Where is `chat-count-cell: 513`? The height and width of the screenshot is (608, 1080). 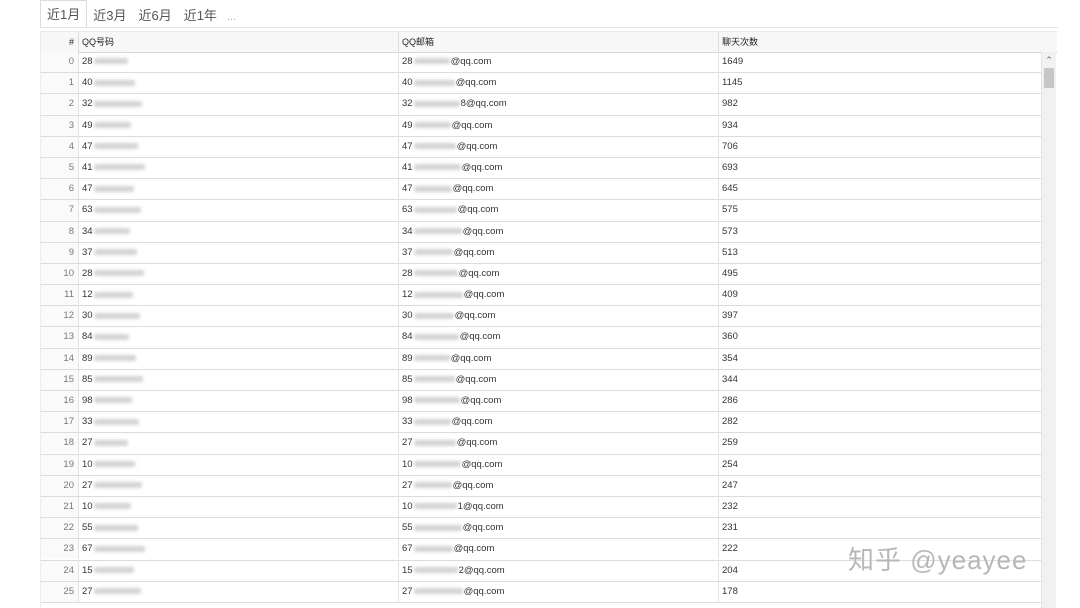
chat-count-cell: 513 is located at coordinates (880, 253).